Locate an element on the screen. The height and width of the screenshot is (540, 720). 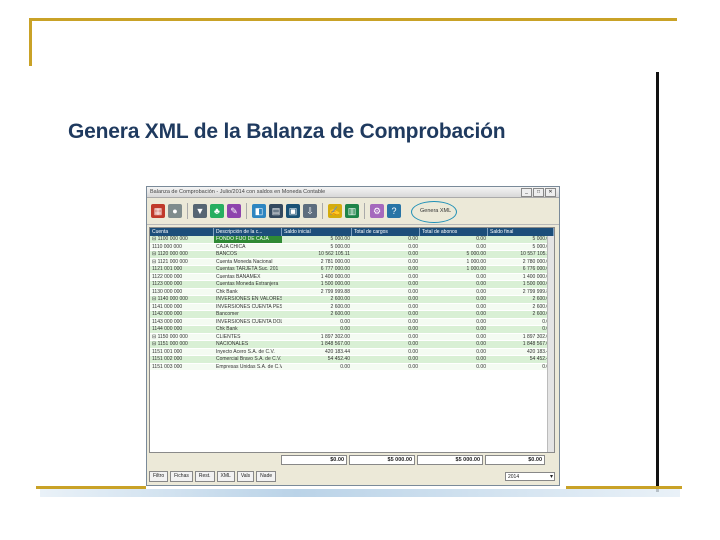
column-header-total-abonos: Total de abonos is located at coordinates (454, 232).